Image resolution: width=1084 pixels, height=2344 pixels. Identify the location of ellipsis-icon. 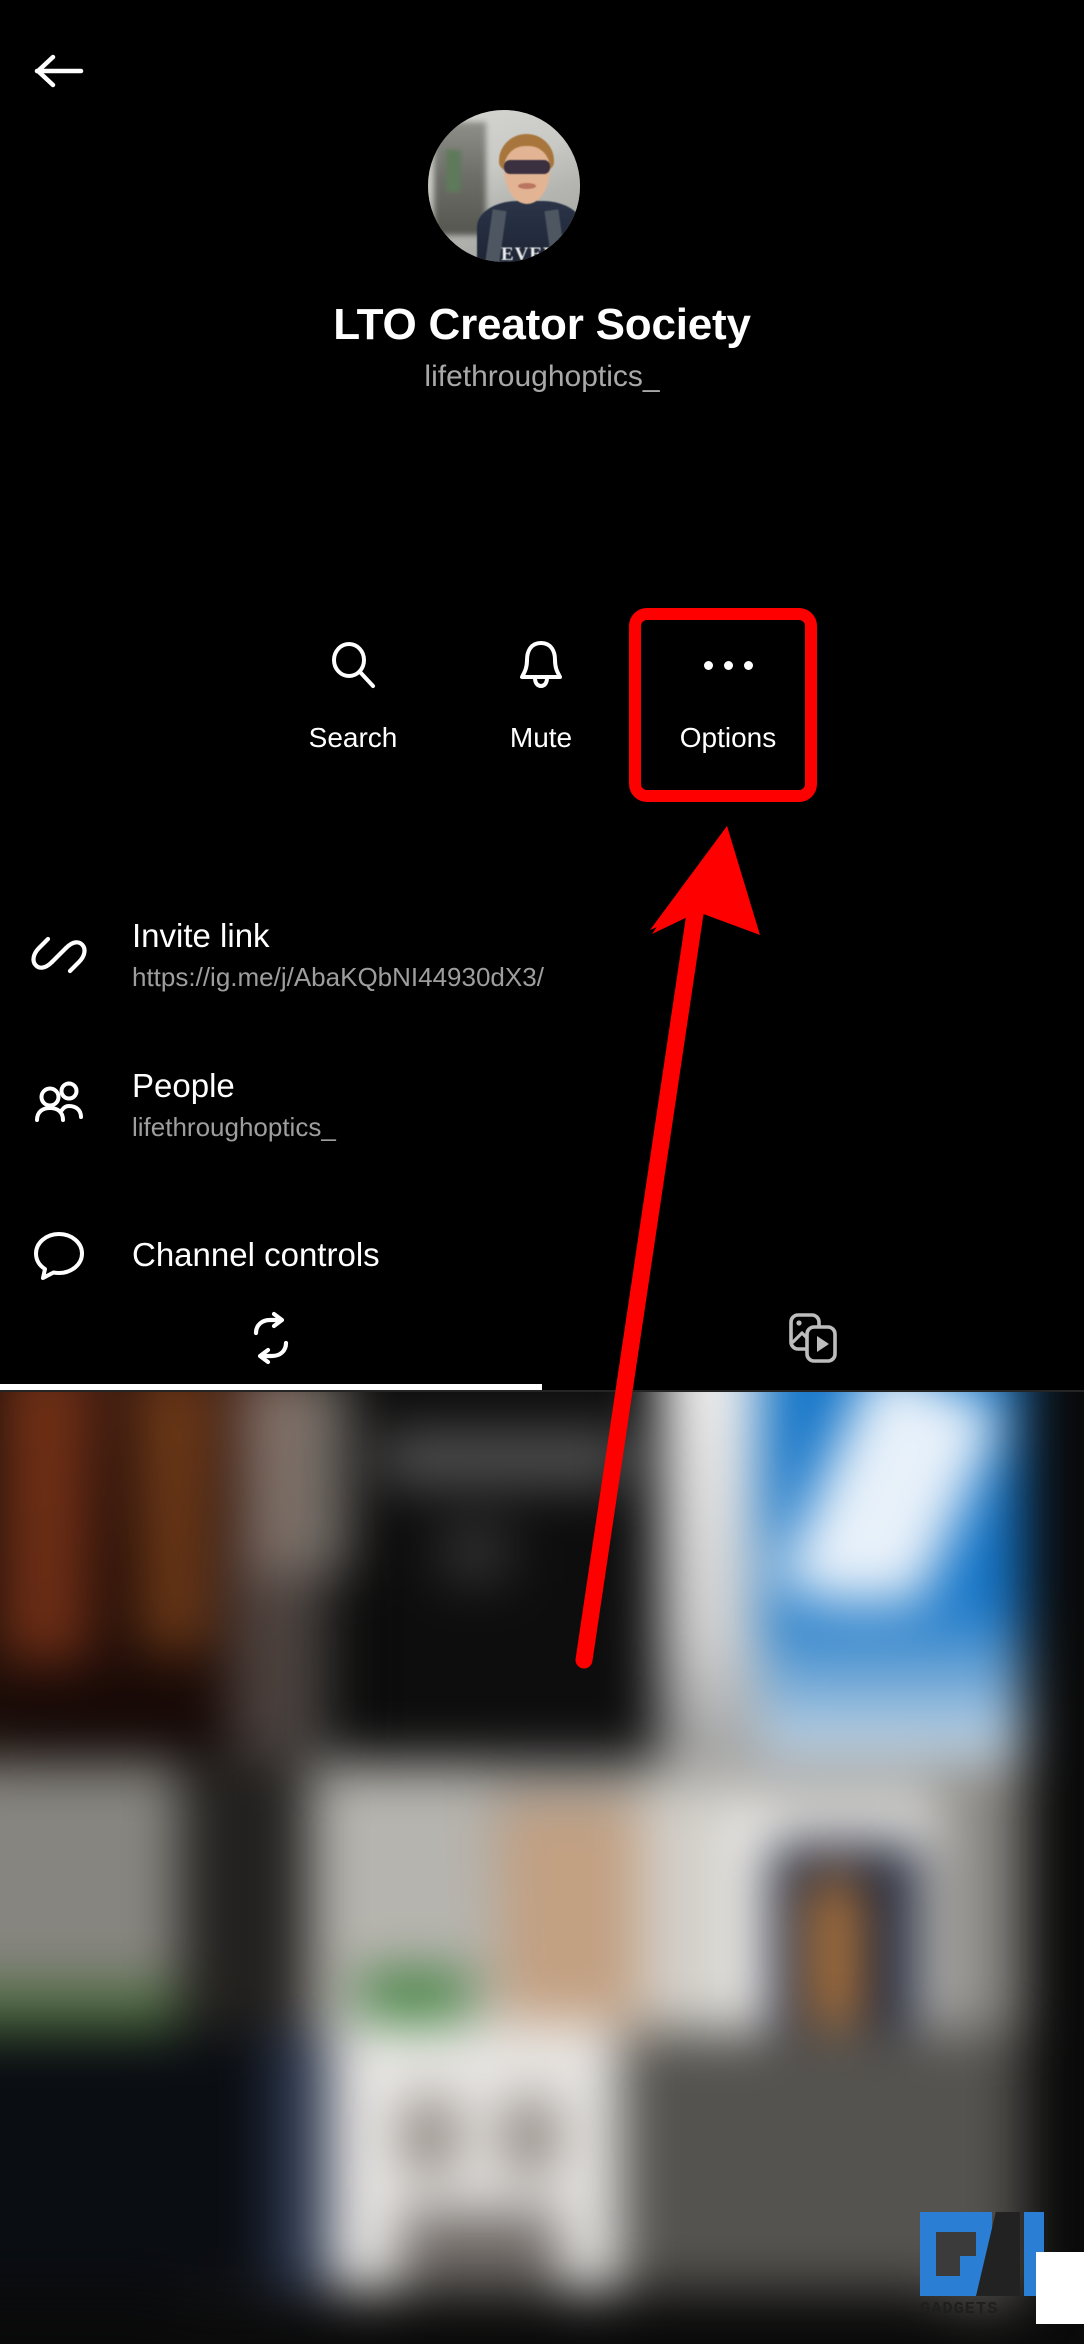
(728, 665).